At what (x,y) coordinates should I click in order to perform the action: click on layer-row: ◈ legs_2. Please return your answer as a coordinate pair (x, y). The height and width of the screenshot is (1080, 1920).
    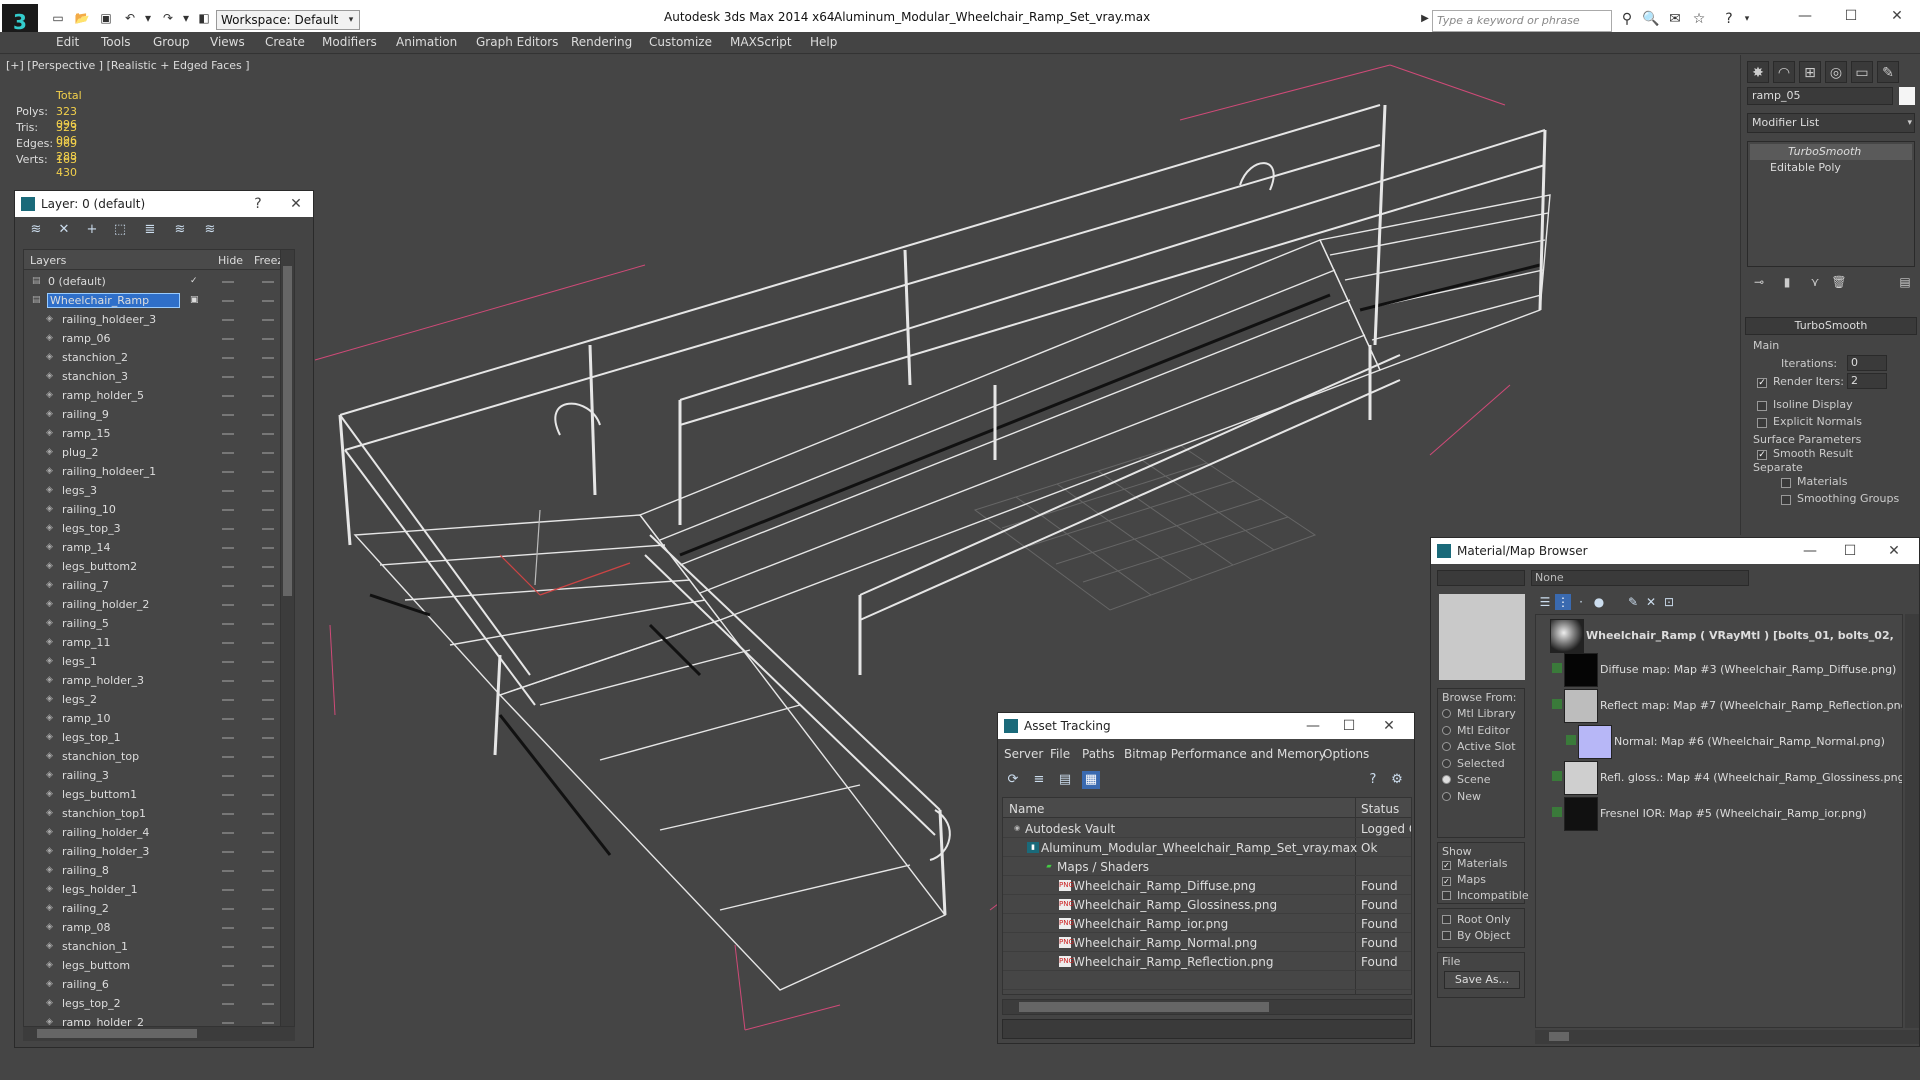
    Looking at the image, I should click on (159, 699).